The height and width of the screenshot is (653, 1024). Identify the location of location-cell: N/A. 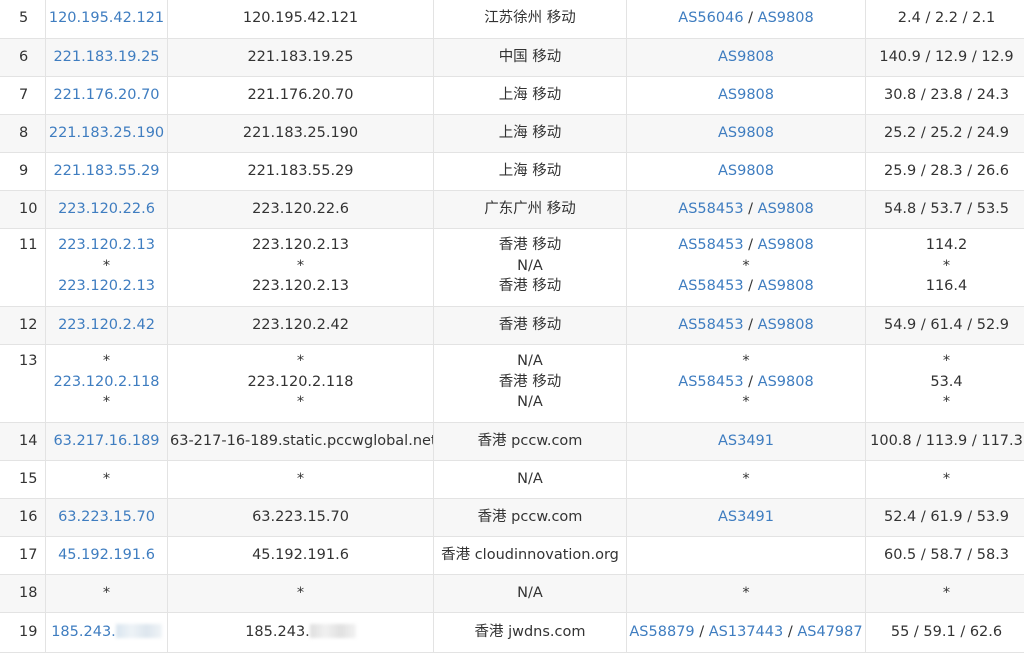
(530, 480).